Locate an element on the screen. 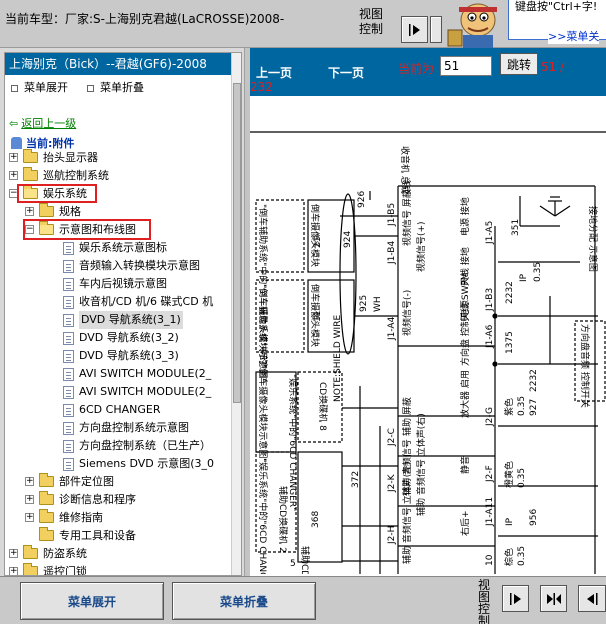 The image size is (606, 624). tree-node: 专用工具和设备 is located at coordinates (117, 536).